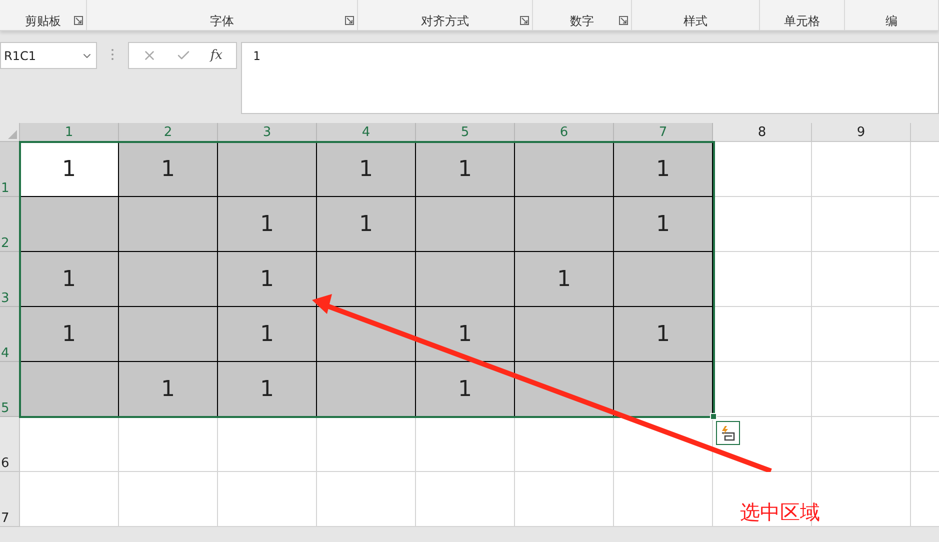 The height and width of the screenshot is (542, 939). I want to click on row-header: 3, so click(10, 279).